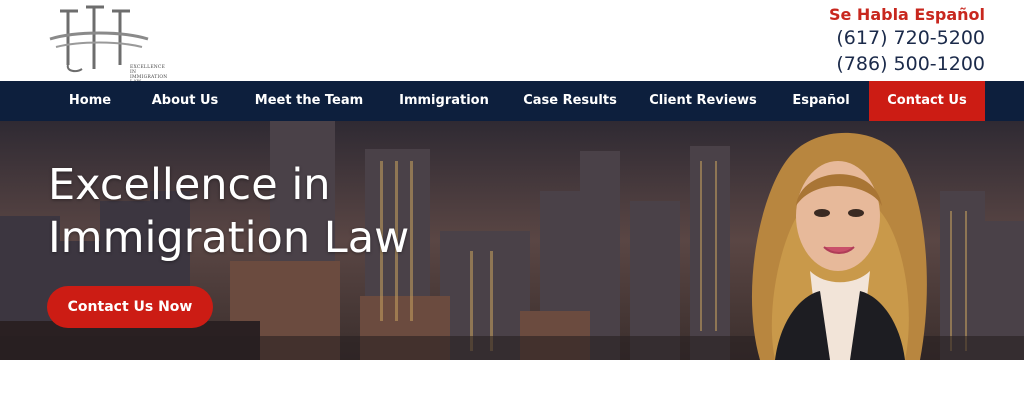 The image size is (1024, 402). I want to click on nav-item-home: Home, so click(90, 101).